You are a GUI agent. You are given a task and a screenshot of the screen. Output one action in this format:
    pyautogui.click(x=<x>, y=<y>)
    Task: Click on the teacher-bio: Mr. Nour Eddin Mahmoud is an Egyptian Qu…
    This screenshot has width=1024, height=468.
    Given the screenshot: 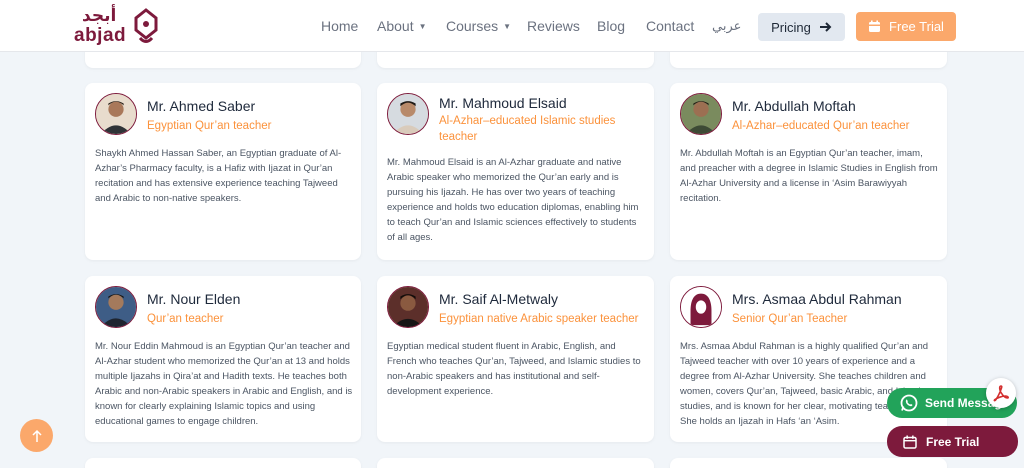 What is the action you would take?
    pyautogui.click(x=224, y=384)
    